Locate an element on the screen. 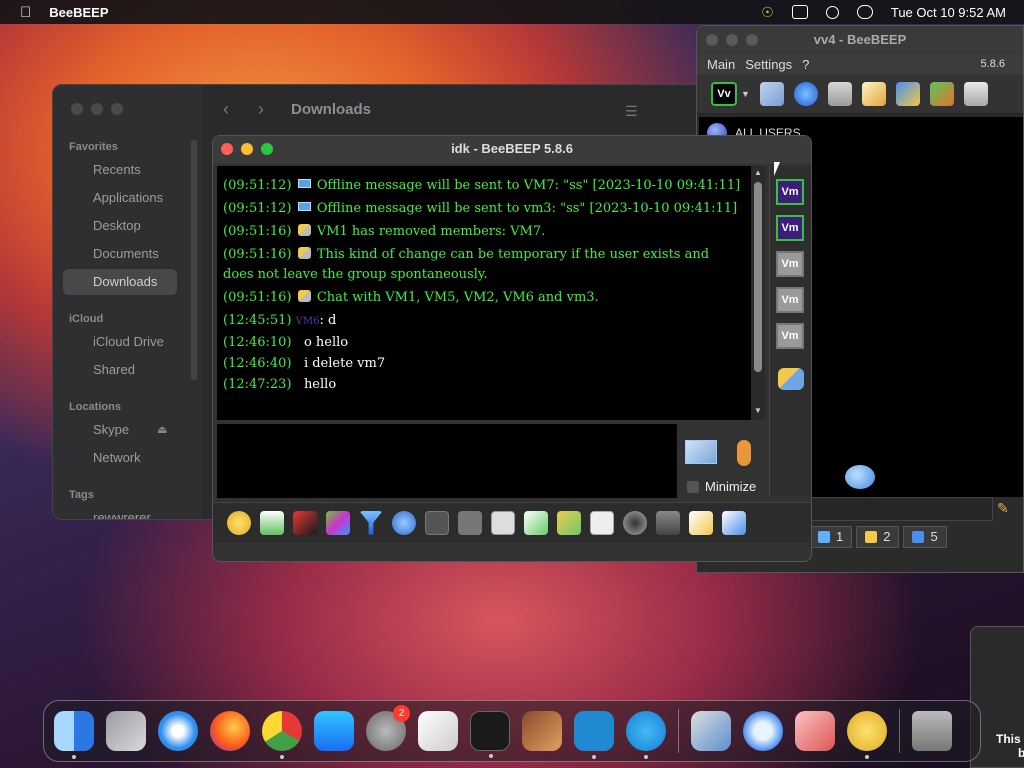  broadcast-icon is located at coordinates (805, 93).